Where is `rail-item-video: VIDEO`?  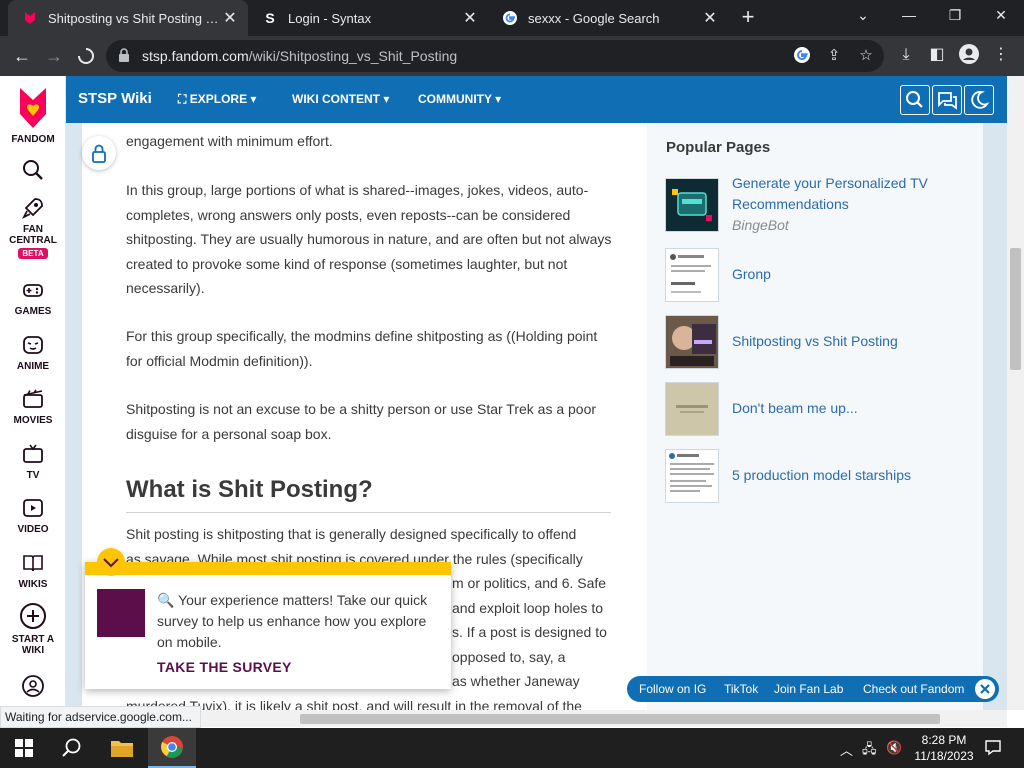
rail-item-video: VIDEO is located at coordinates (33, 515).